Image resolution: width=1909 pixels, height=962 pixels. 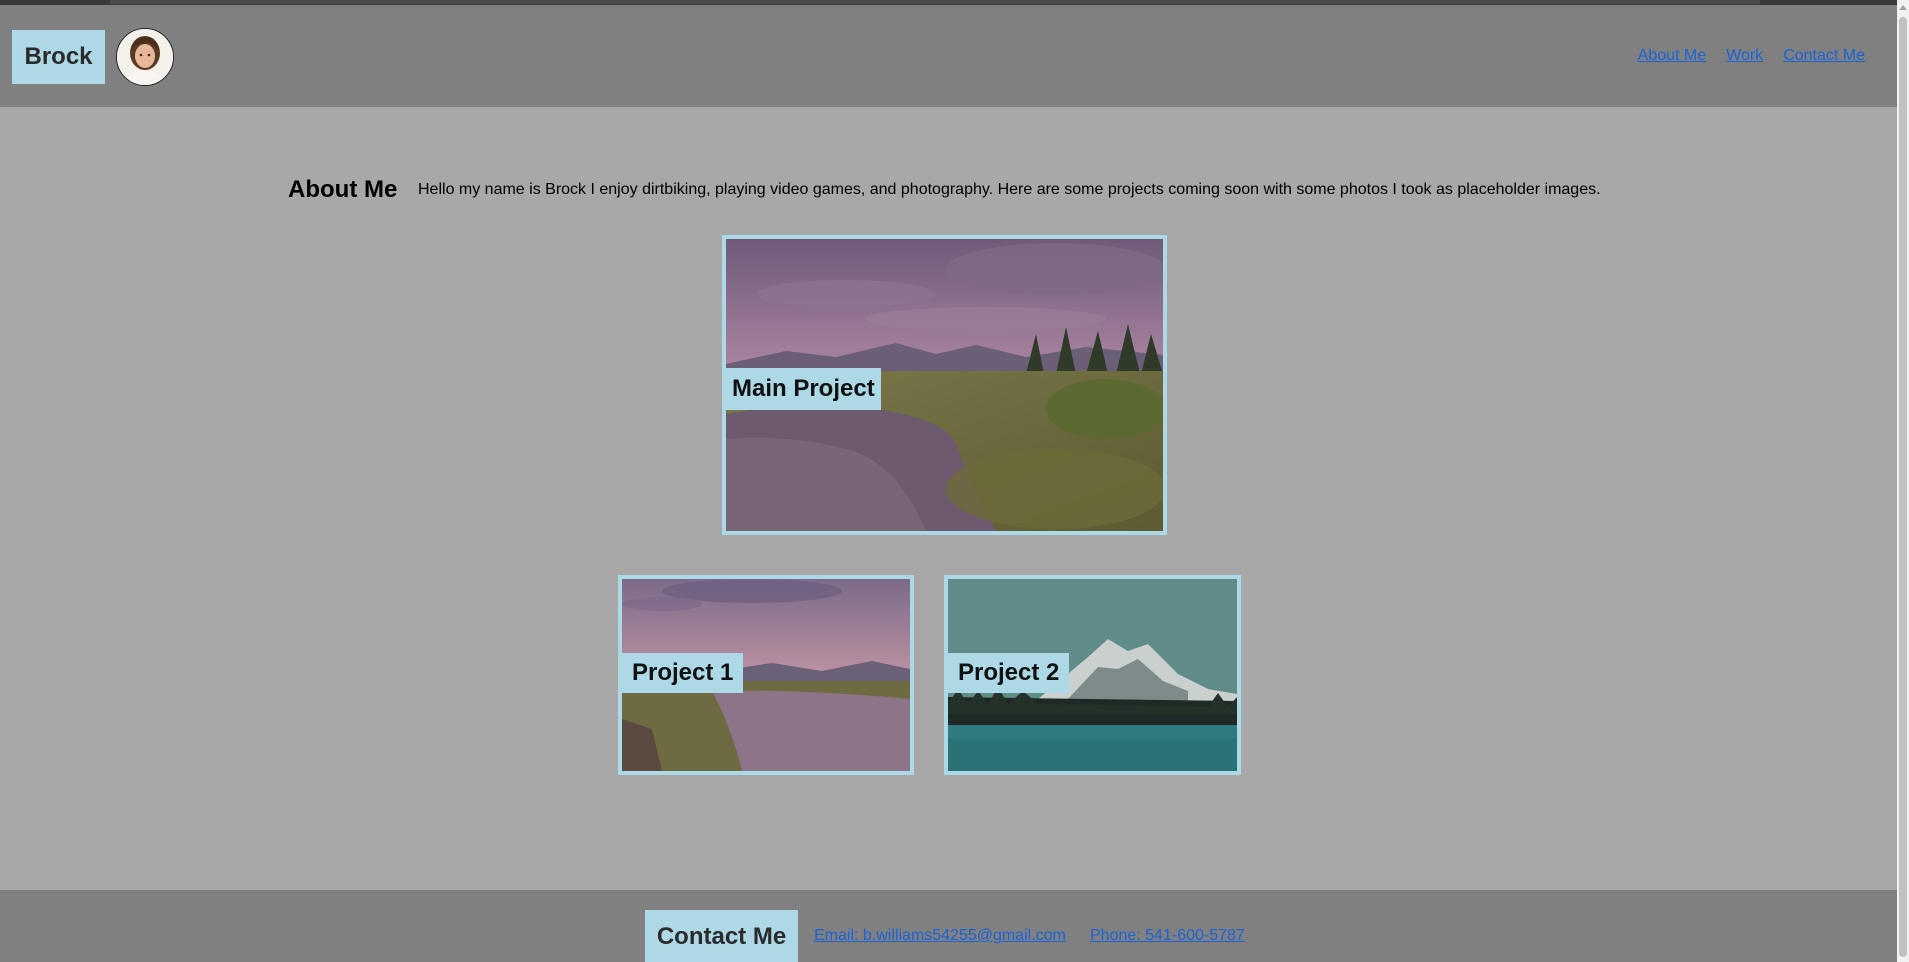 What do you see at coordinates (803, 389) in the screenshot?
I see `main-project-label: Main Project` at bounding box center [803, 389].